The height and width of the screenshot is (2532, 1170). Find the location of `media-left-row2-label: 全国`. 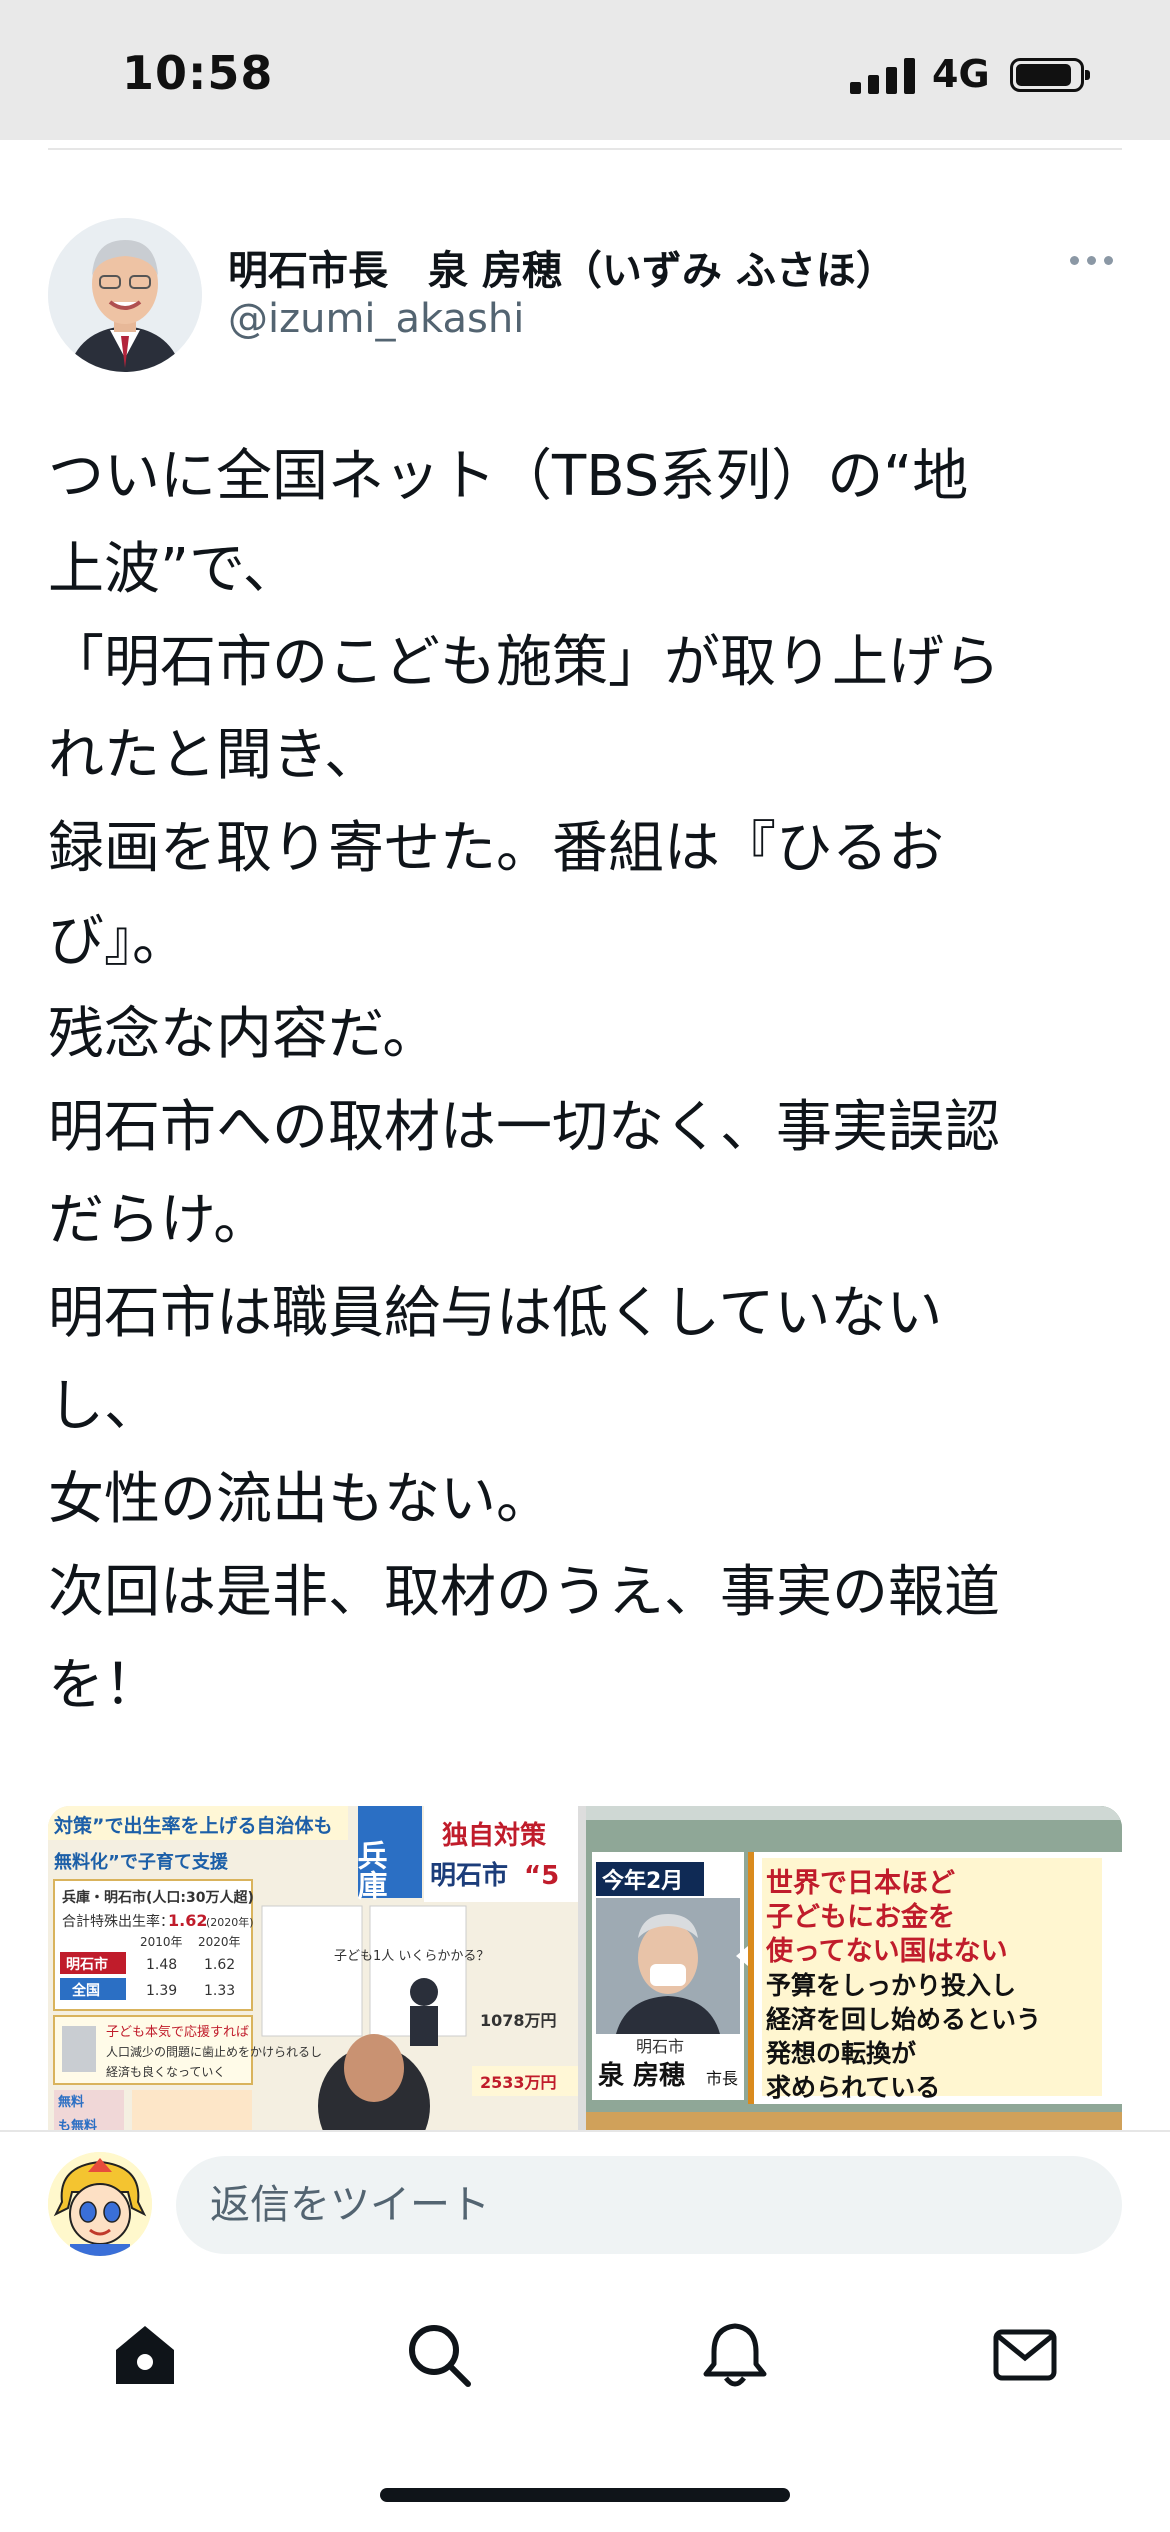

media-left-row2-label: 全国 is located at coordinates (85, 1990).